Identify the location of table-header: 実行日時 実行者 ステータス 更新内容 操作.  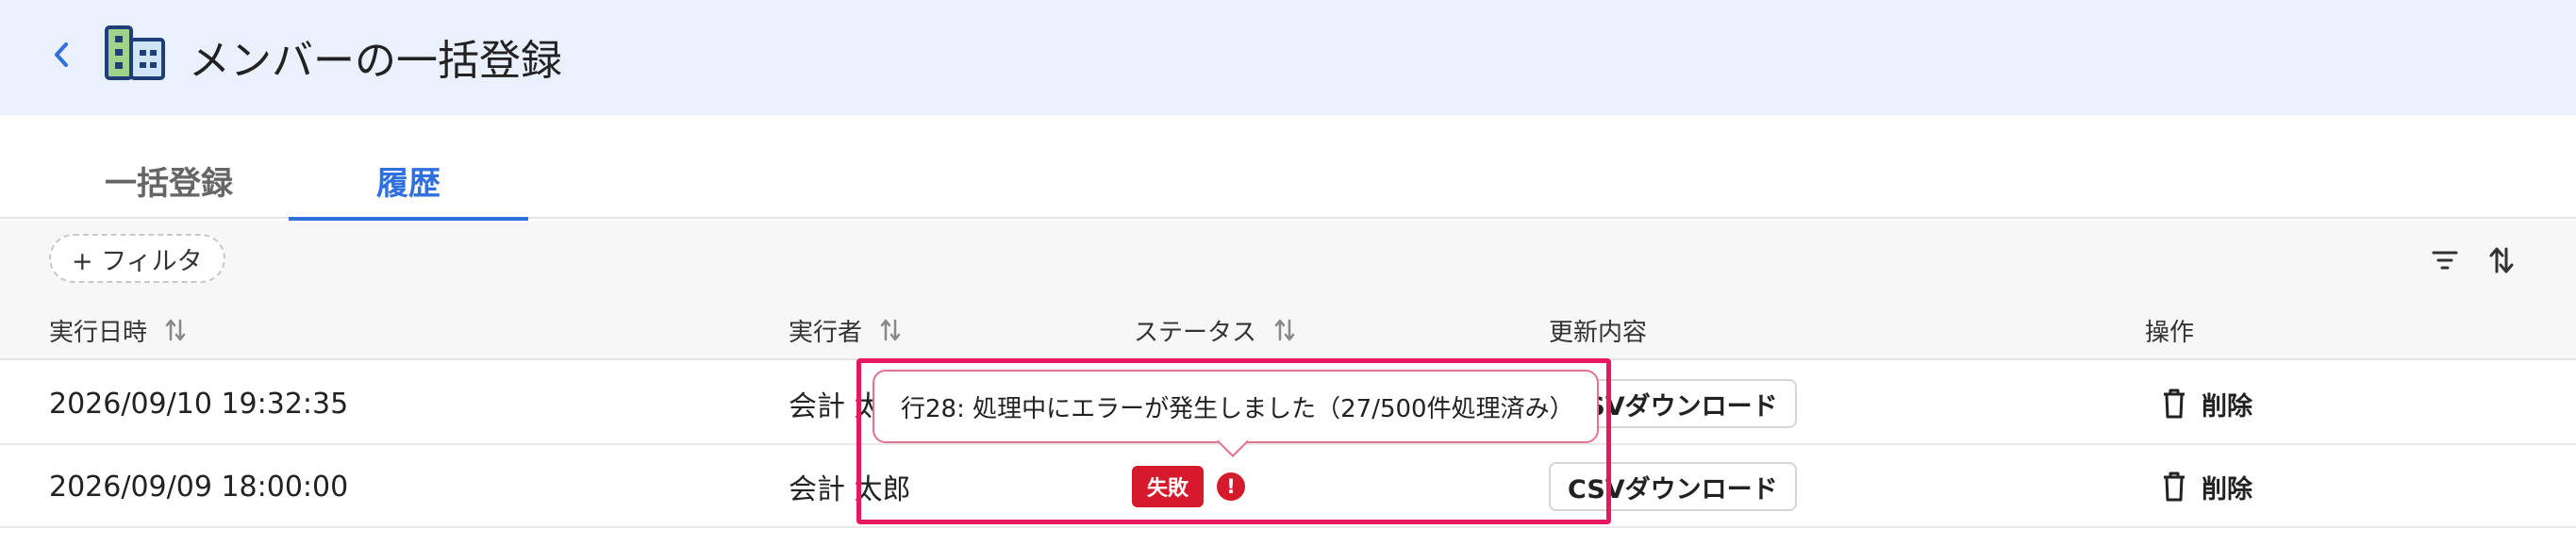
(1288, 330).